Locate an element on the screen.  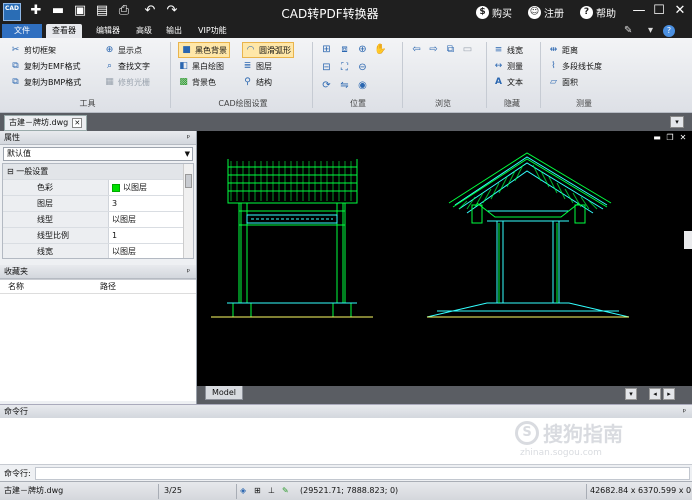
minimize-button: — is located at coordinates (639, 11).